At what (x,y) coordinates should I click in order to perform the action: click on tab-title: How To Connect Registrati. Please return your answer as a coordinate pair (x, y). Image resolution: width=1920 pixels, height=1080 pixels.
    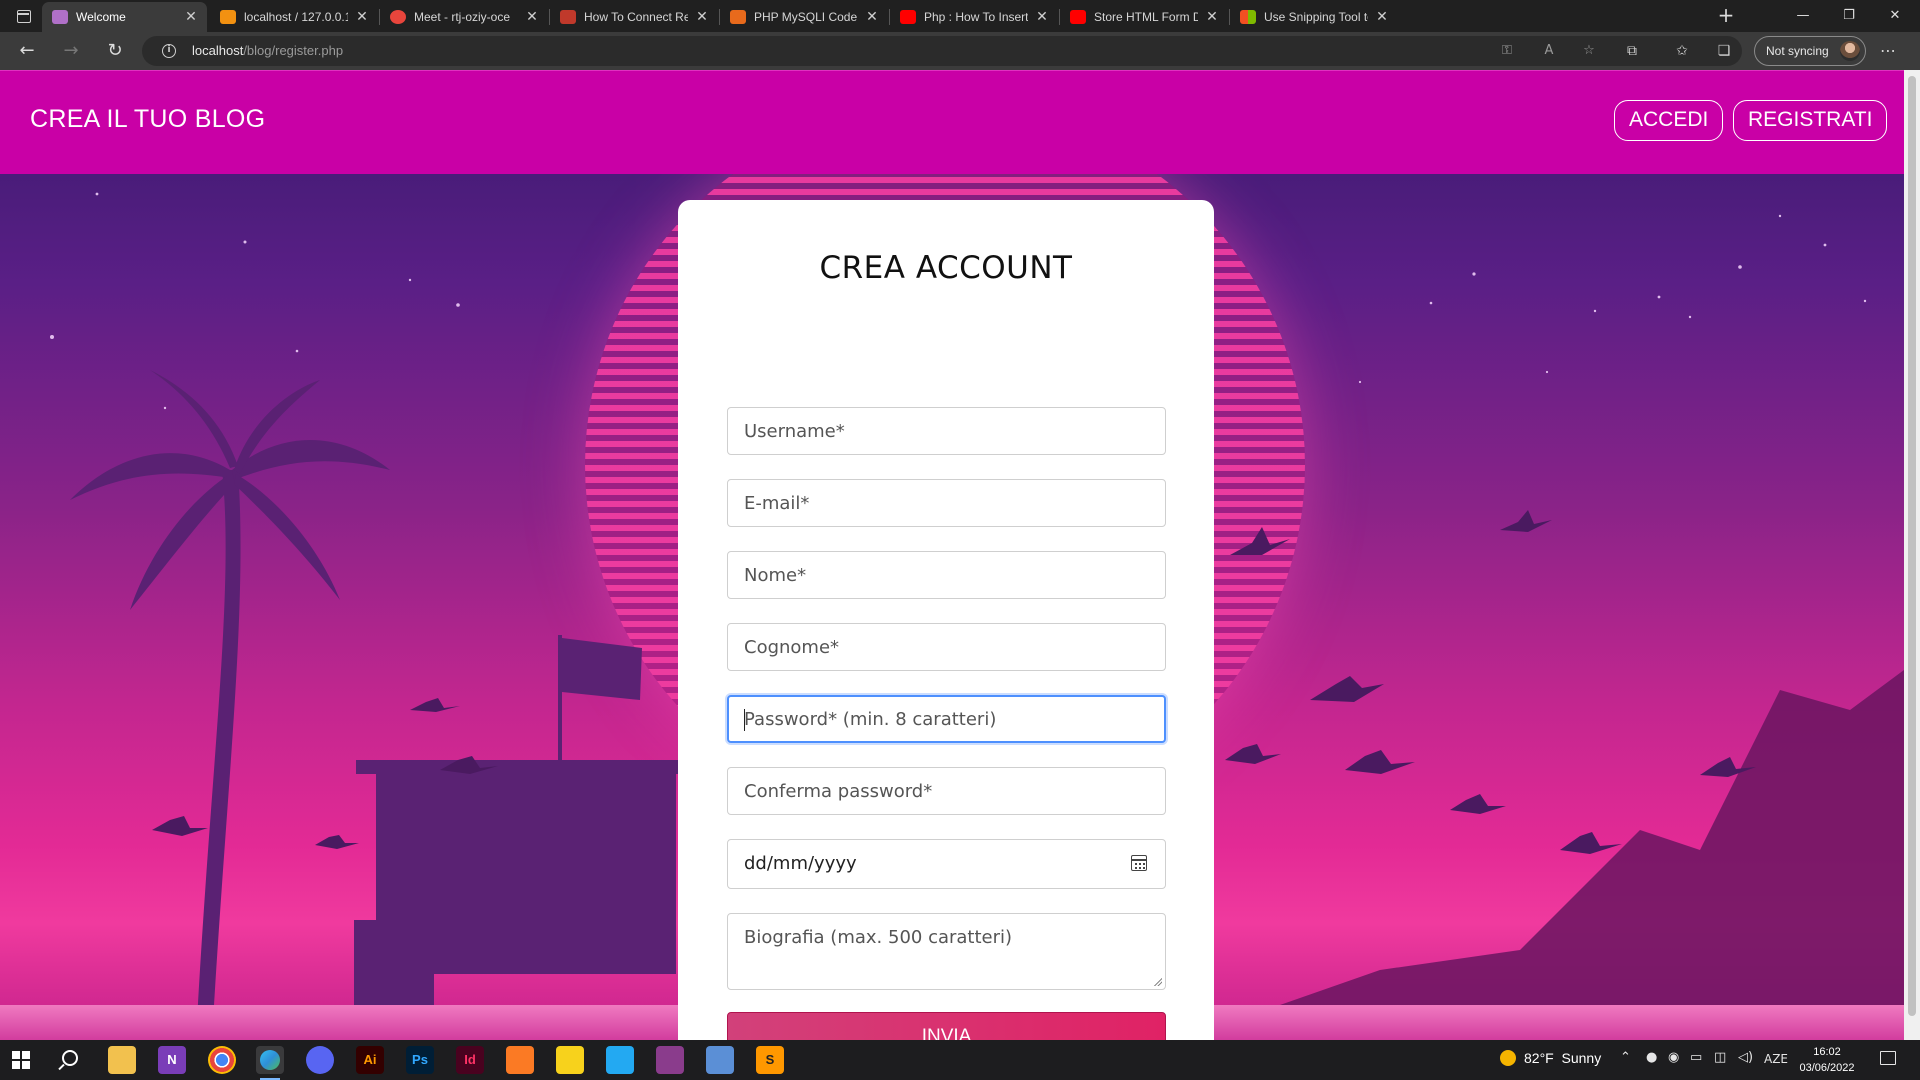
    Looking at the image, I should click on (636, 17).